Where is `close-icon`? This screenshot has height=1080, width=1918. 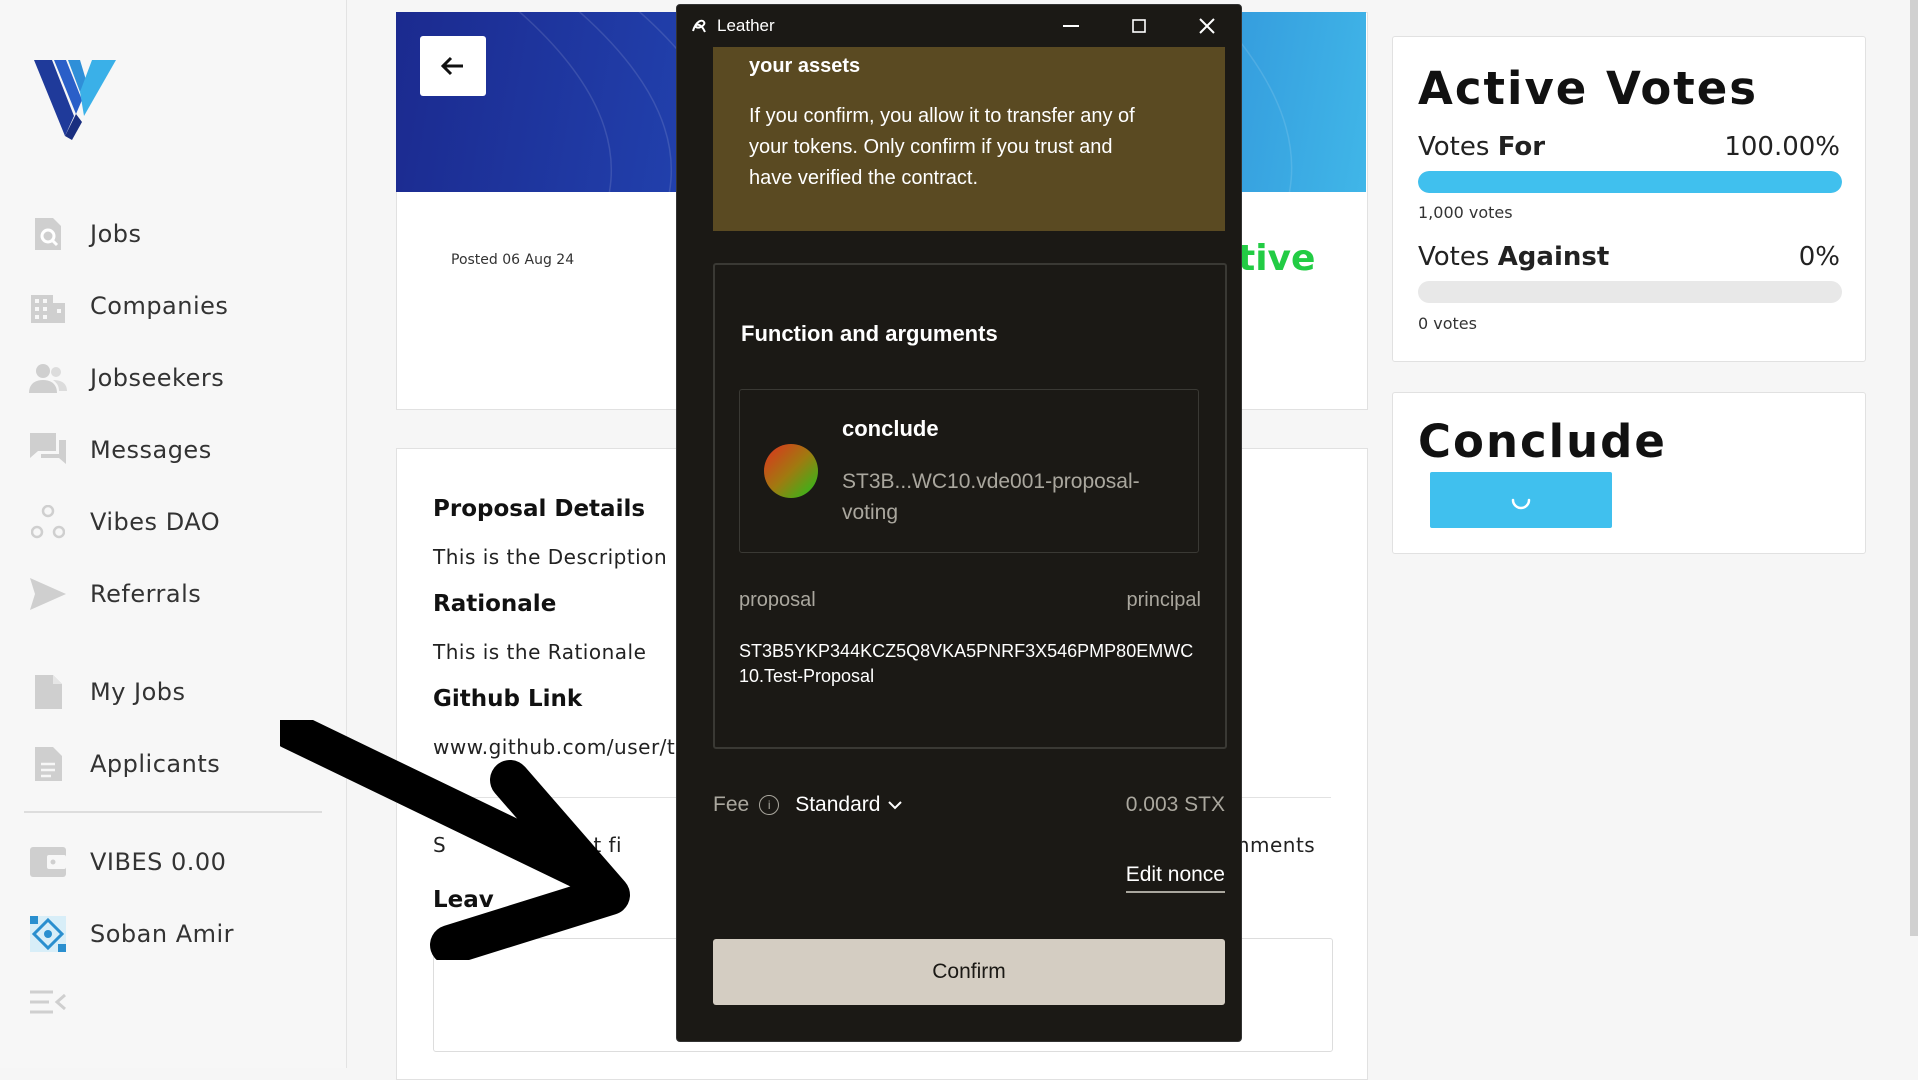 close-icon is located at coordinates (1207, 26).